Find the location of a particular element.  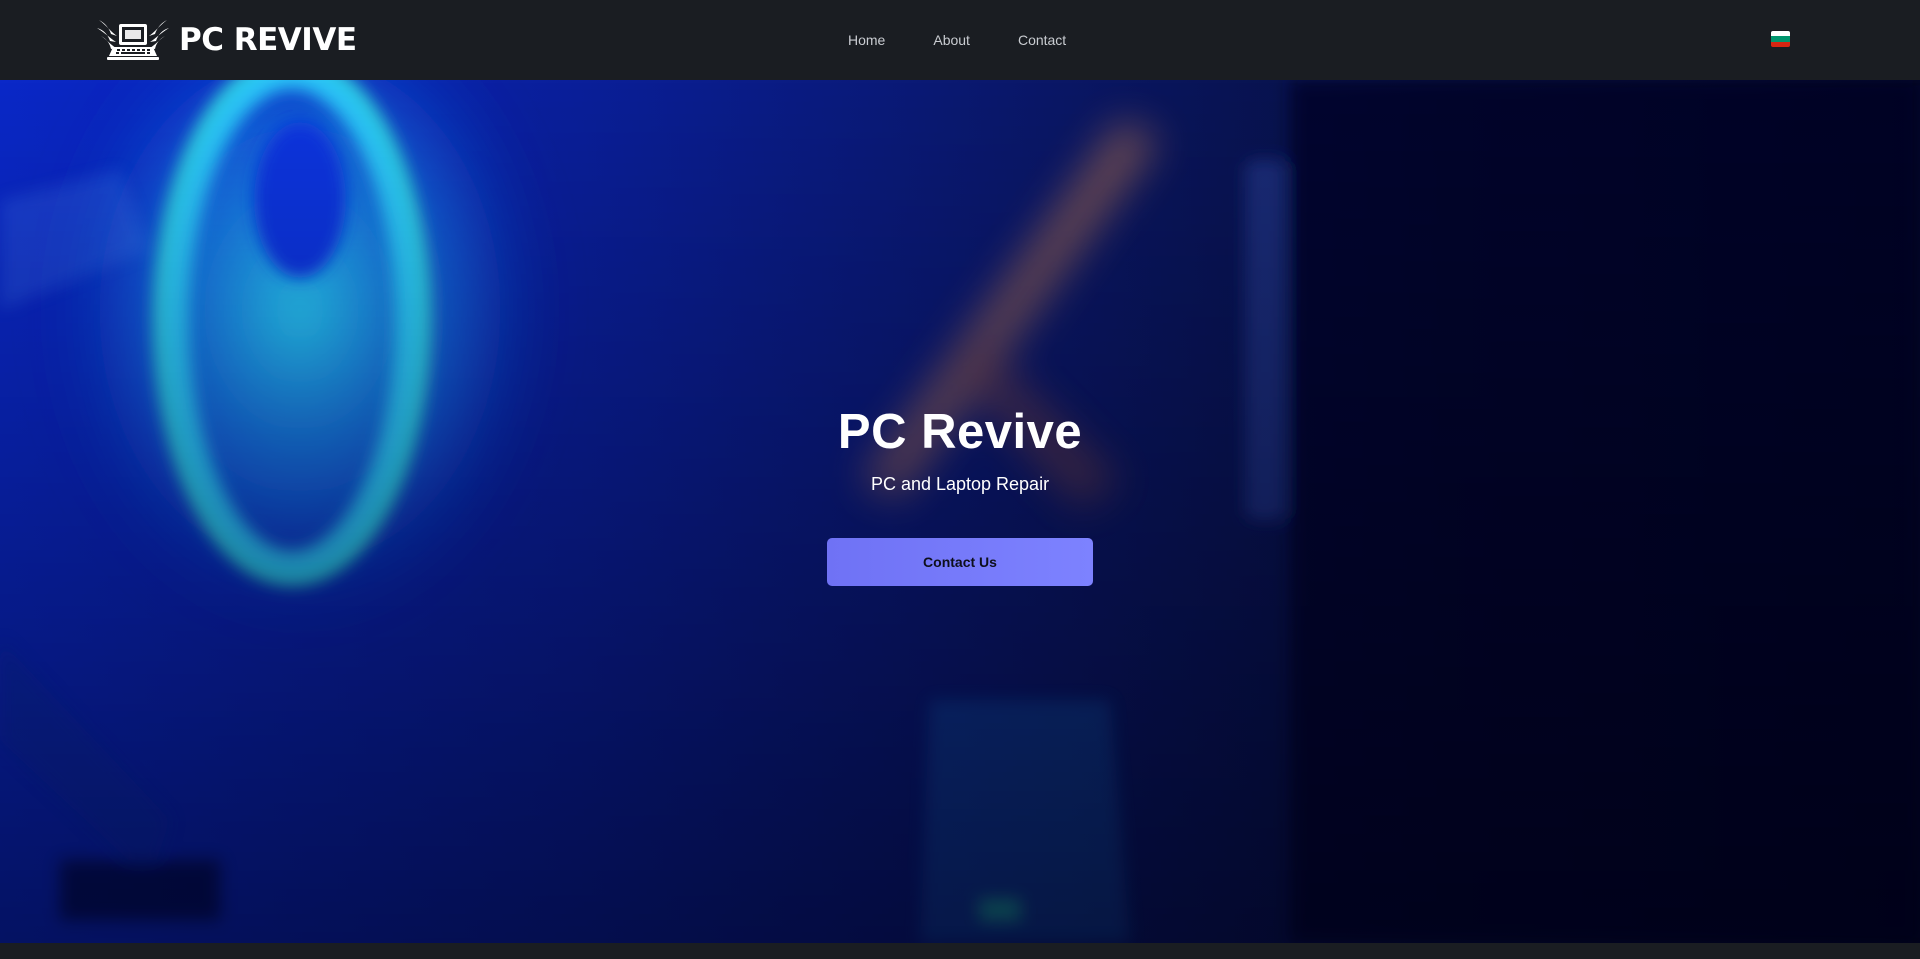

bulgarian-flag-icon is located at coordinates (1780, 39).